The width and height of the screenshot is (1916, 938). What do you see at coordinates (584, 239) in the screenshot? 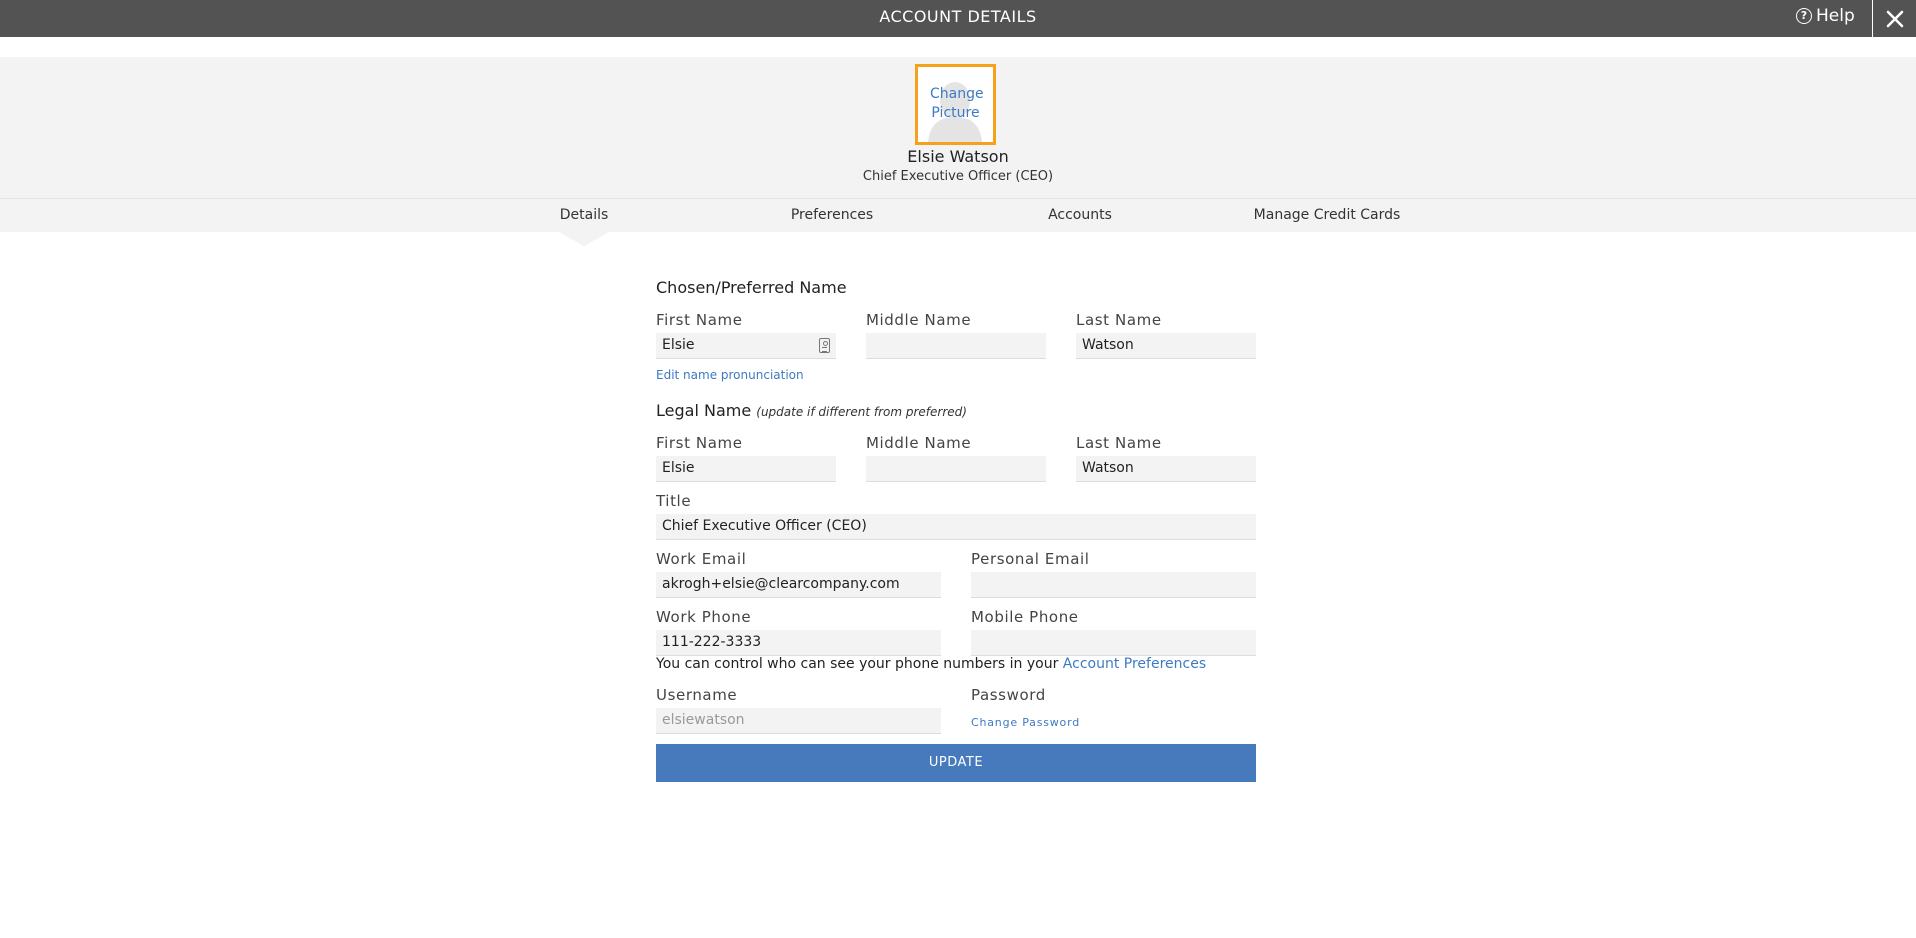
I see `active-tab-indicator` at bounding box center [584, 239].